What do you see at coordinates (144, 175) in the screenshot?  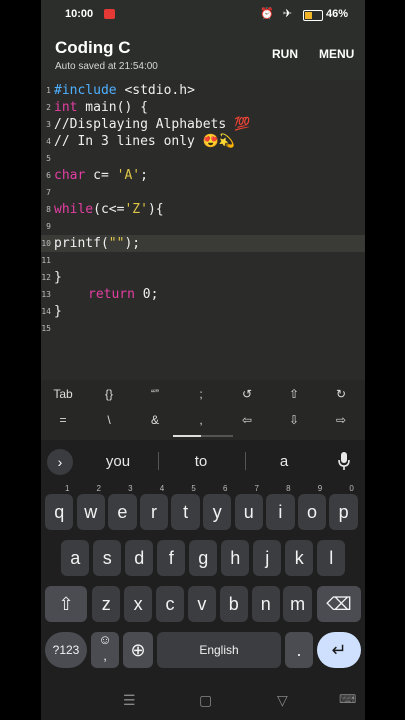 I see `code-token: ;` at bounding box center [144, 175].